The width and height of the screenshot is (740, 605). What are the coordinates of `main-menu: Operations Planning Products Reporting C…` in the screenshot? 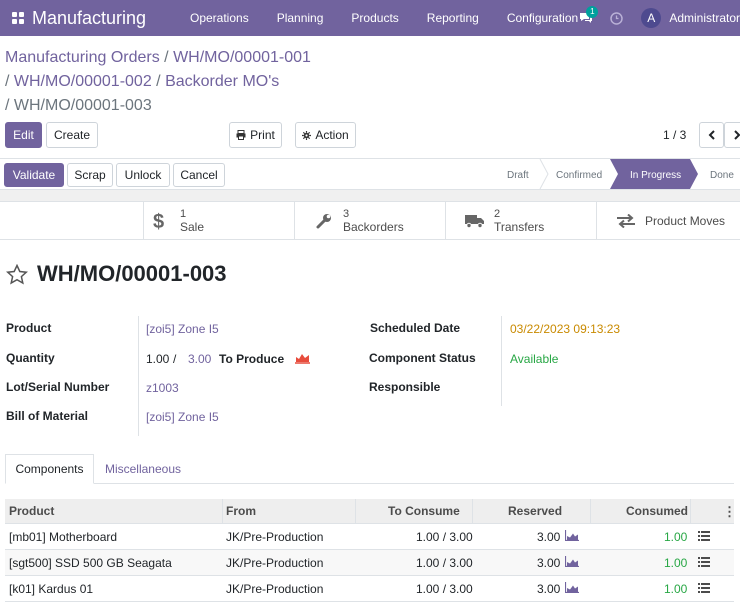 It's located at (384, 18).